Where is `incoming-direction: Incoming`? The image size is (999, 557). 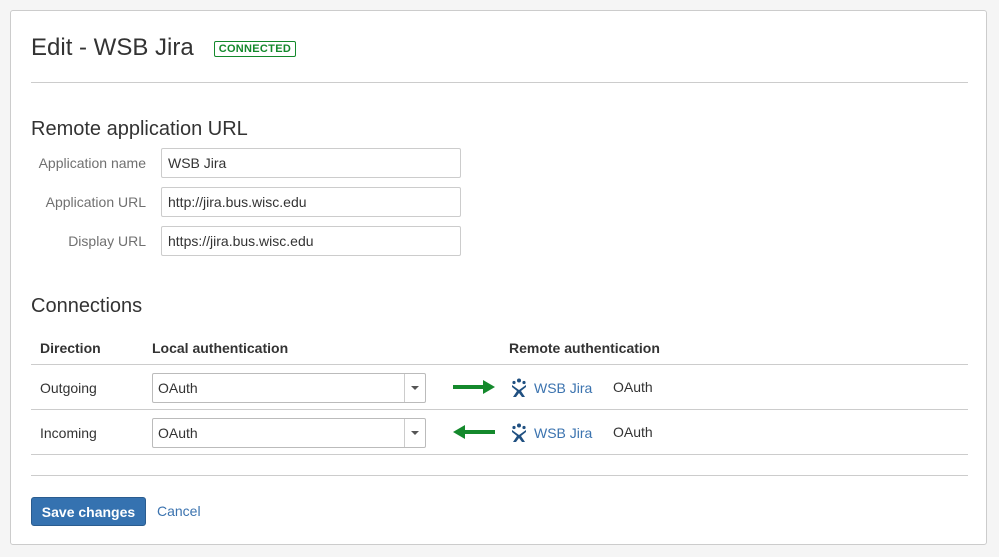
incoming-direction: Incoming is located at coordinates (68, 433).